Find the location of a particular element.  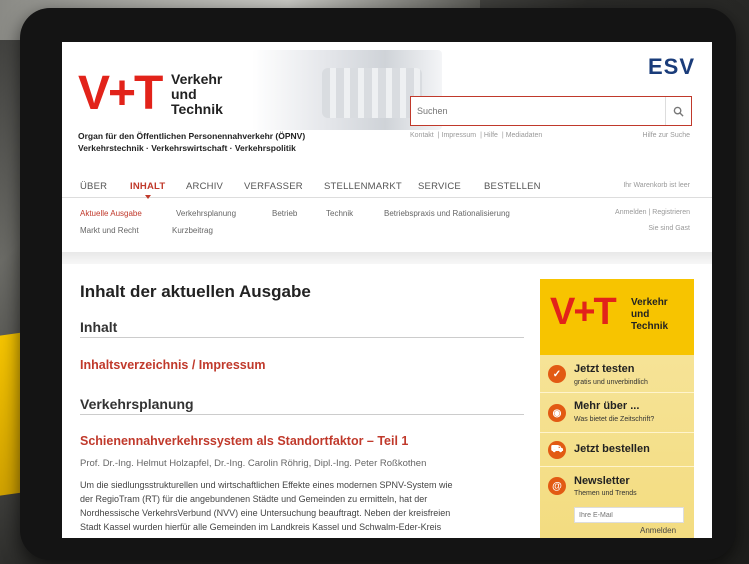

search-icon is located at coordinates (678, 111).